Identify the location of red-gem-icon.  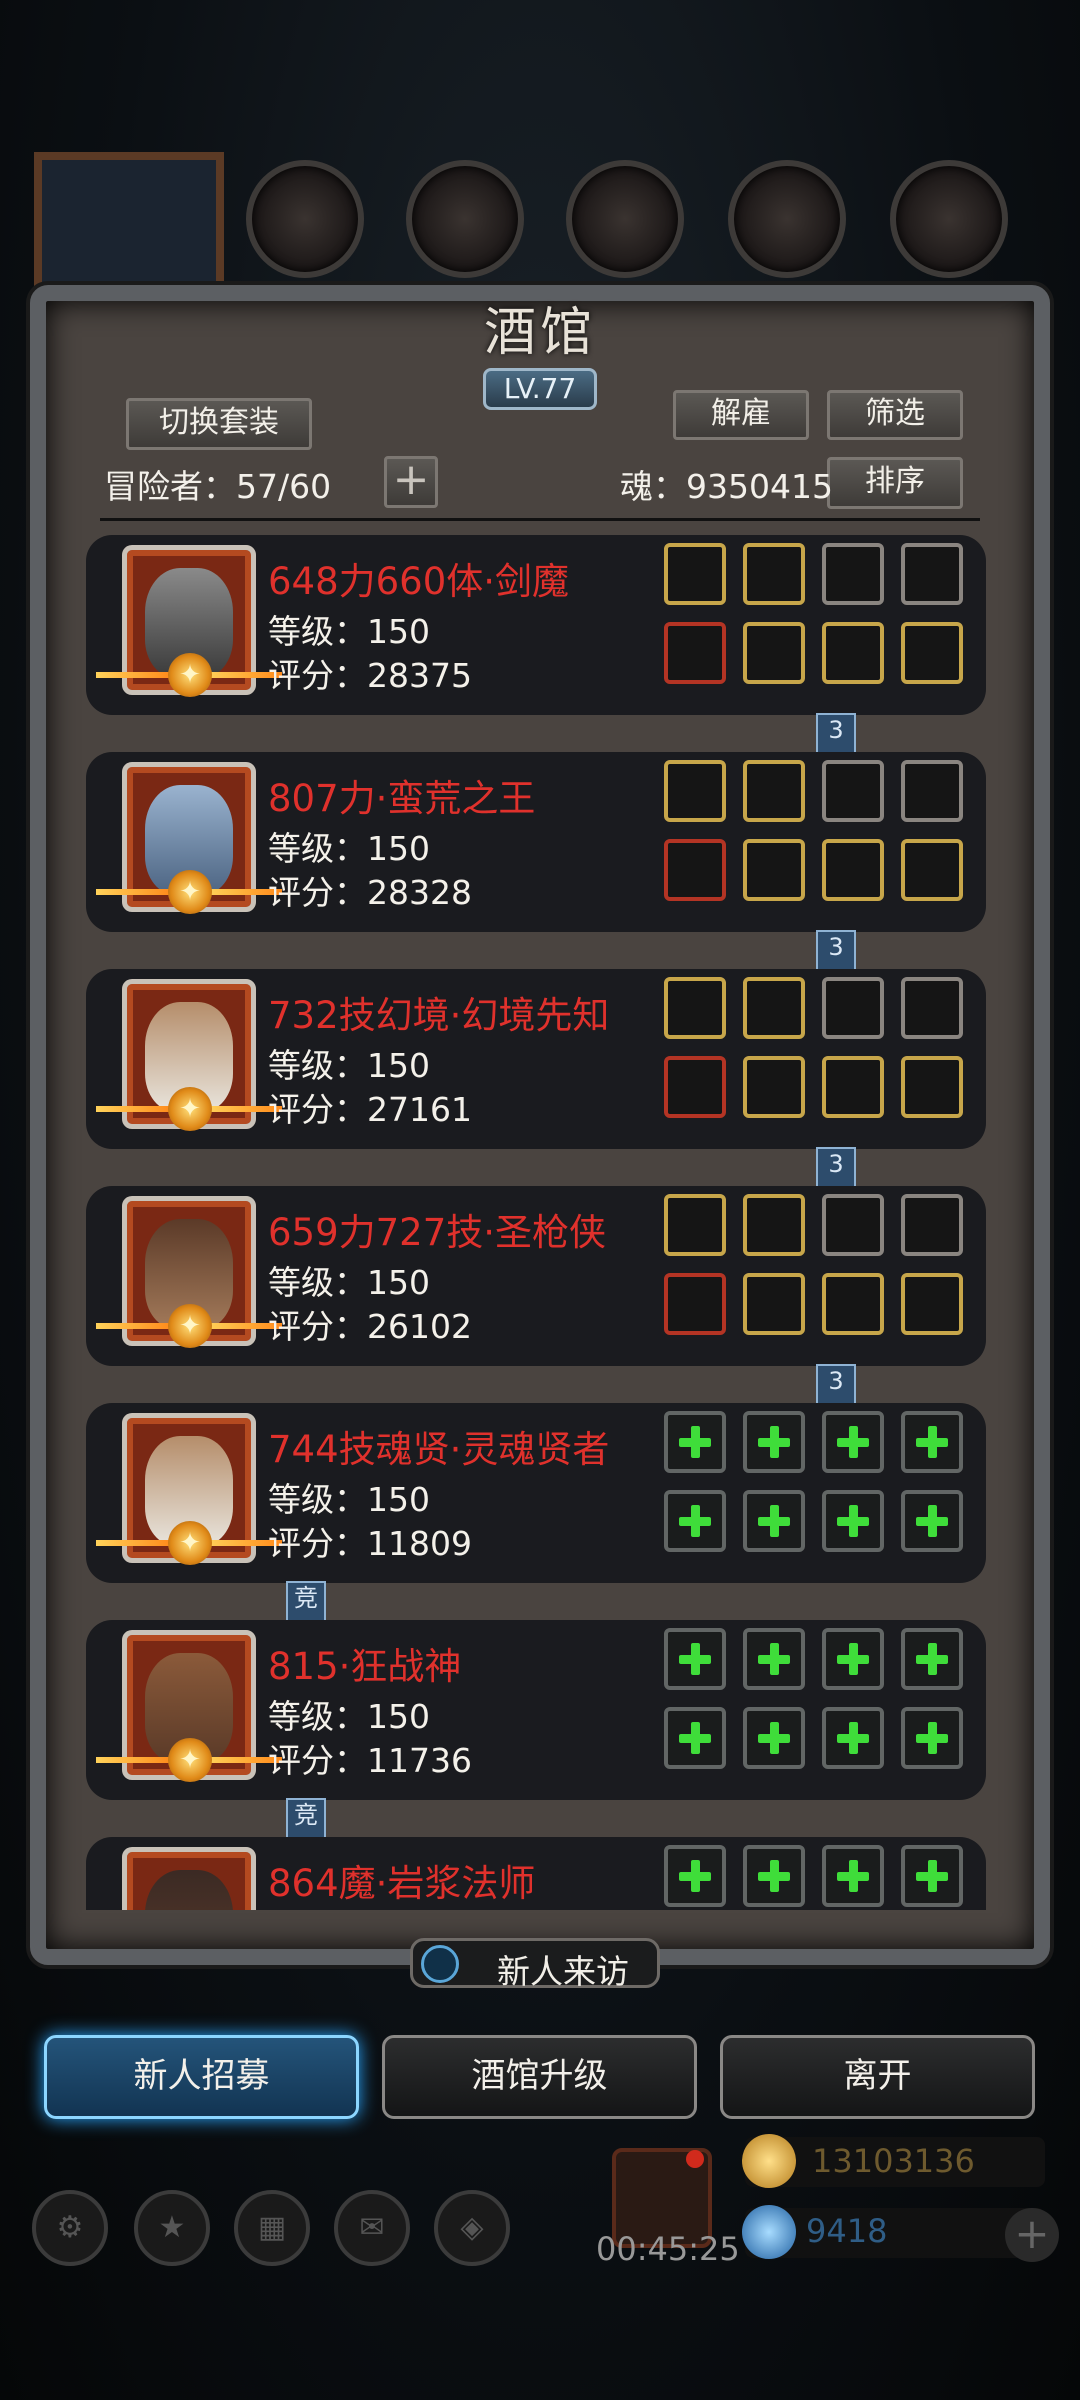
(774, 1008).